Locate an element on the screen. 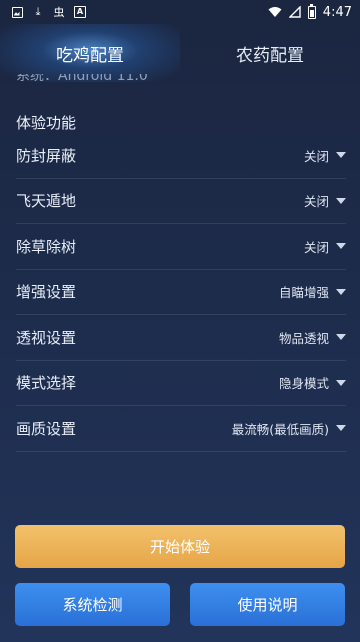  setting-label: 模式选择 is located at coordinates (46, 383).